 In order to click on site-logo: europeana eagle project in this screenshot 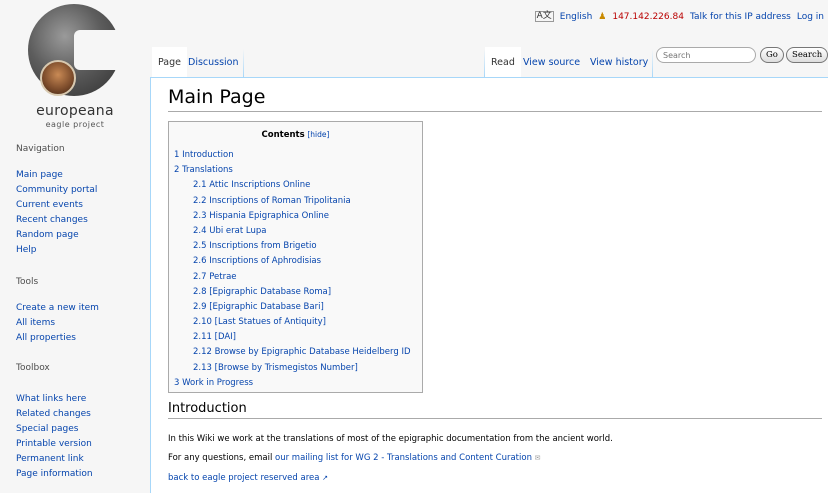, I will do `click(75, 66)`.